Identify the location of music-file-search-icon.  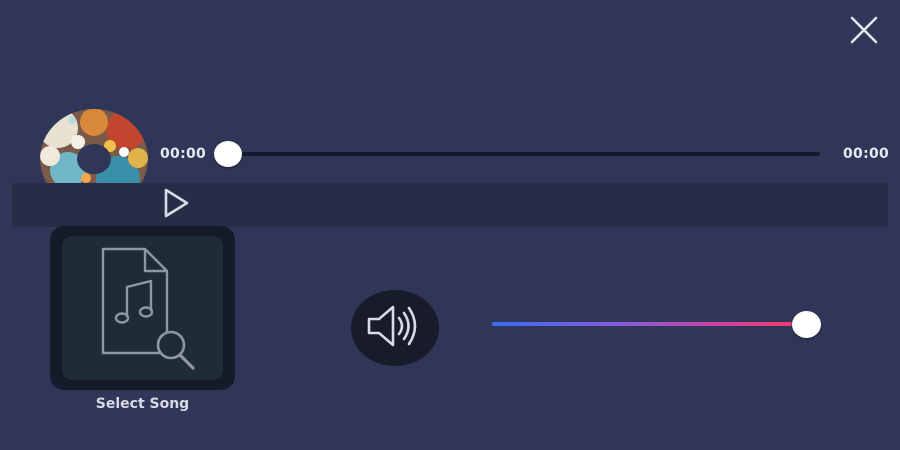
(143, 308).